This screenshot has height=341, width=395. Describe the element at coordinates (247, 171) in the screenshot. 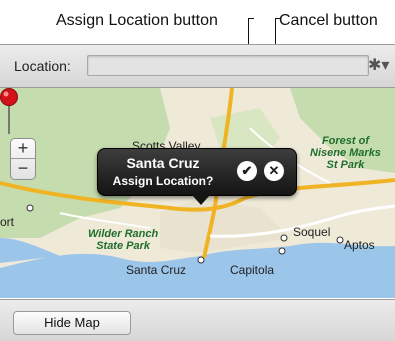

I see `assign-location-button: ✔` at that location.